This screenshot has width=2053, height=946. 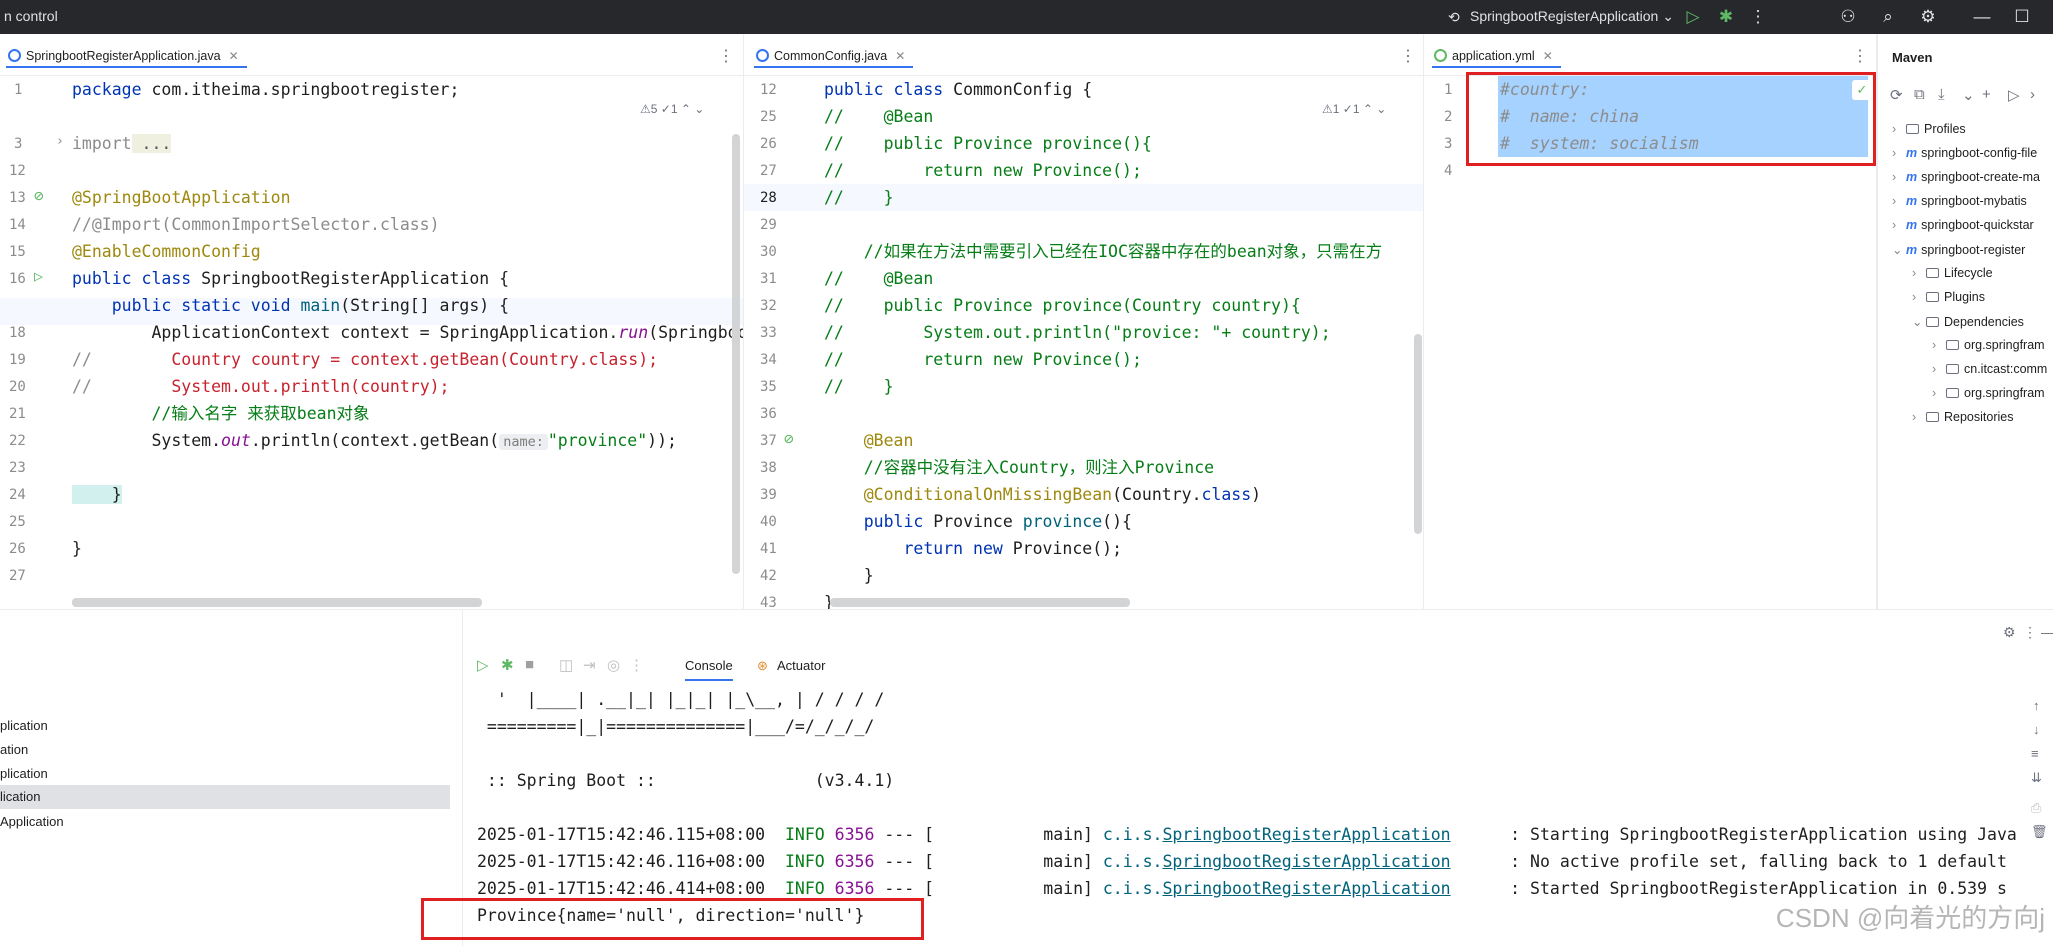 I want to click on tab-label: SpringbootRegisterApplication.java, so click(x=123, y=56).